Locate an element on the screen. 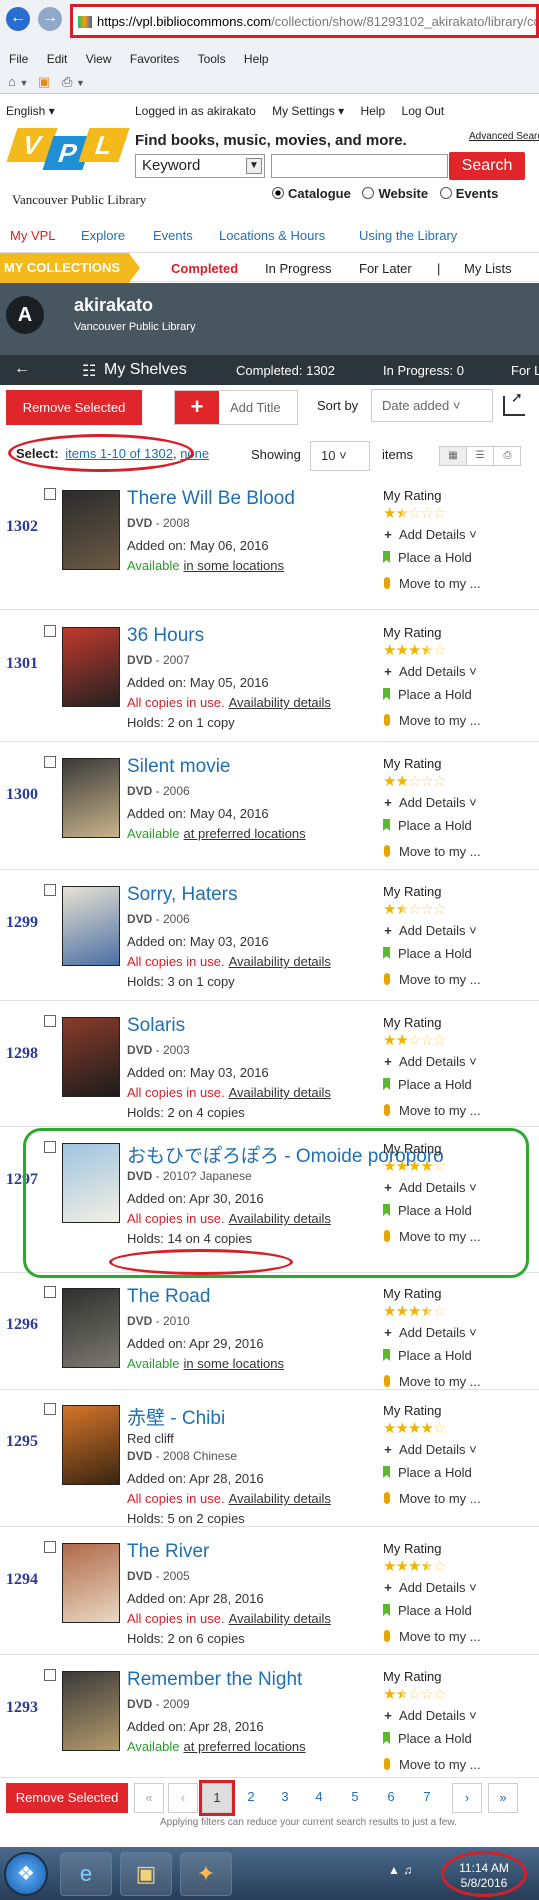 This screenshot has width=539, height=1900. menu-favorites: Favorites is located at coordinates (154, 59).